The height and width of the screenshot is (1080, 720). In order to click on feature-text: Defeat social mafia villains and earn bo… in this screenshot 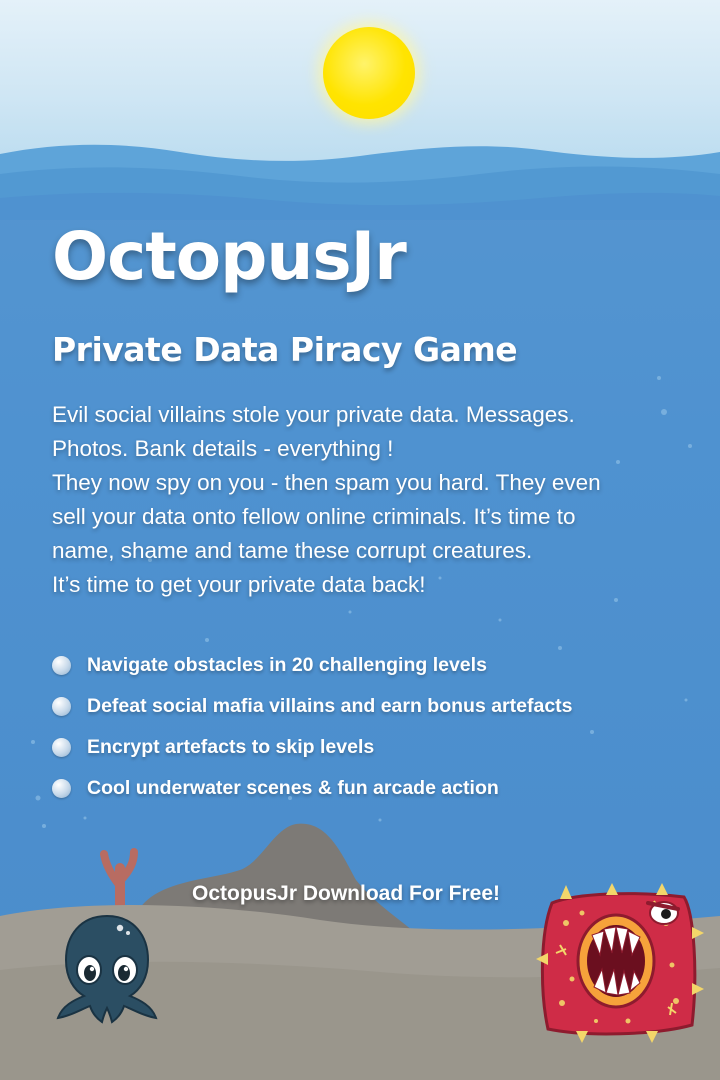, I will do `click(330, 706)`.